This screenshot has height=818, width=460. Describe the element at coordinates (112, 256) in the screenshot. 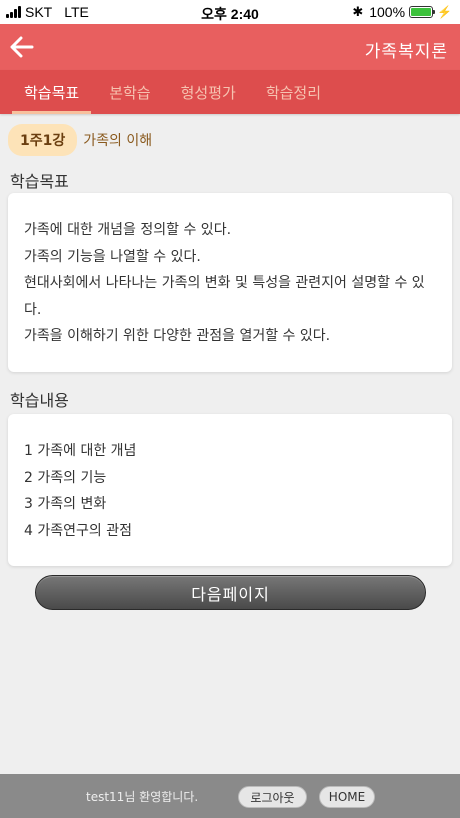

I see `goal-item: 가족의 기능을 나열할 수 있다.` at that location.